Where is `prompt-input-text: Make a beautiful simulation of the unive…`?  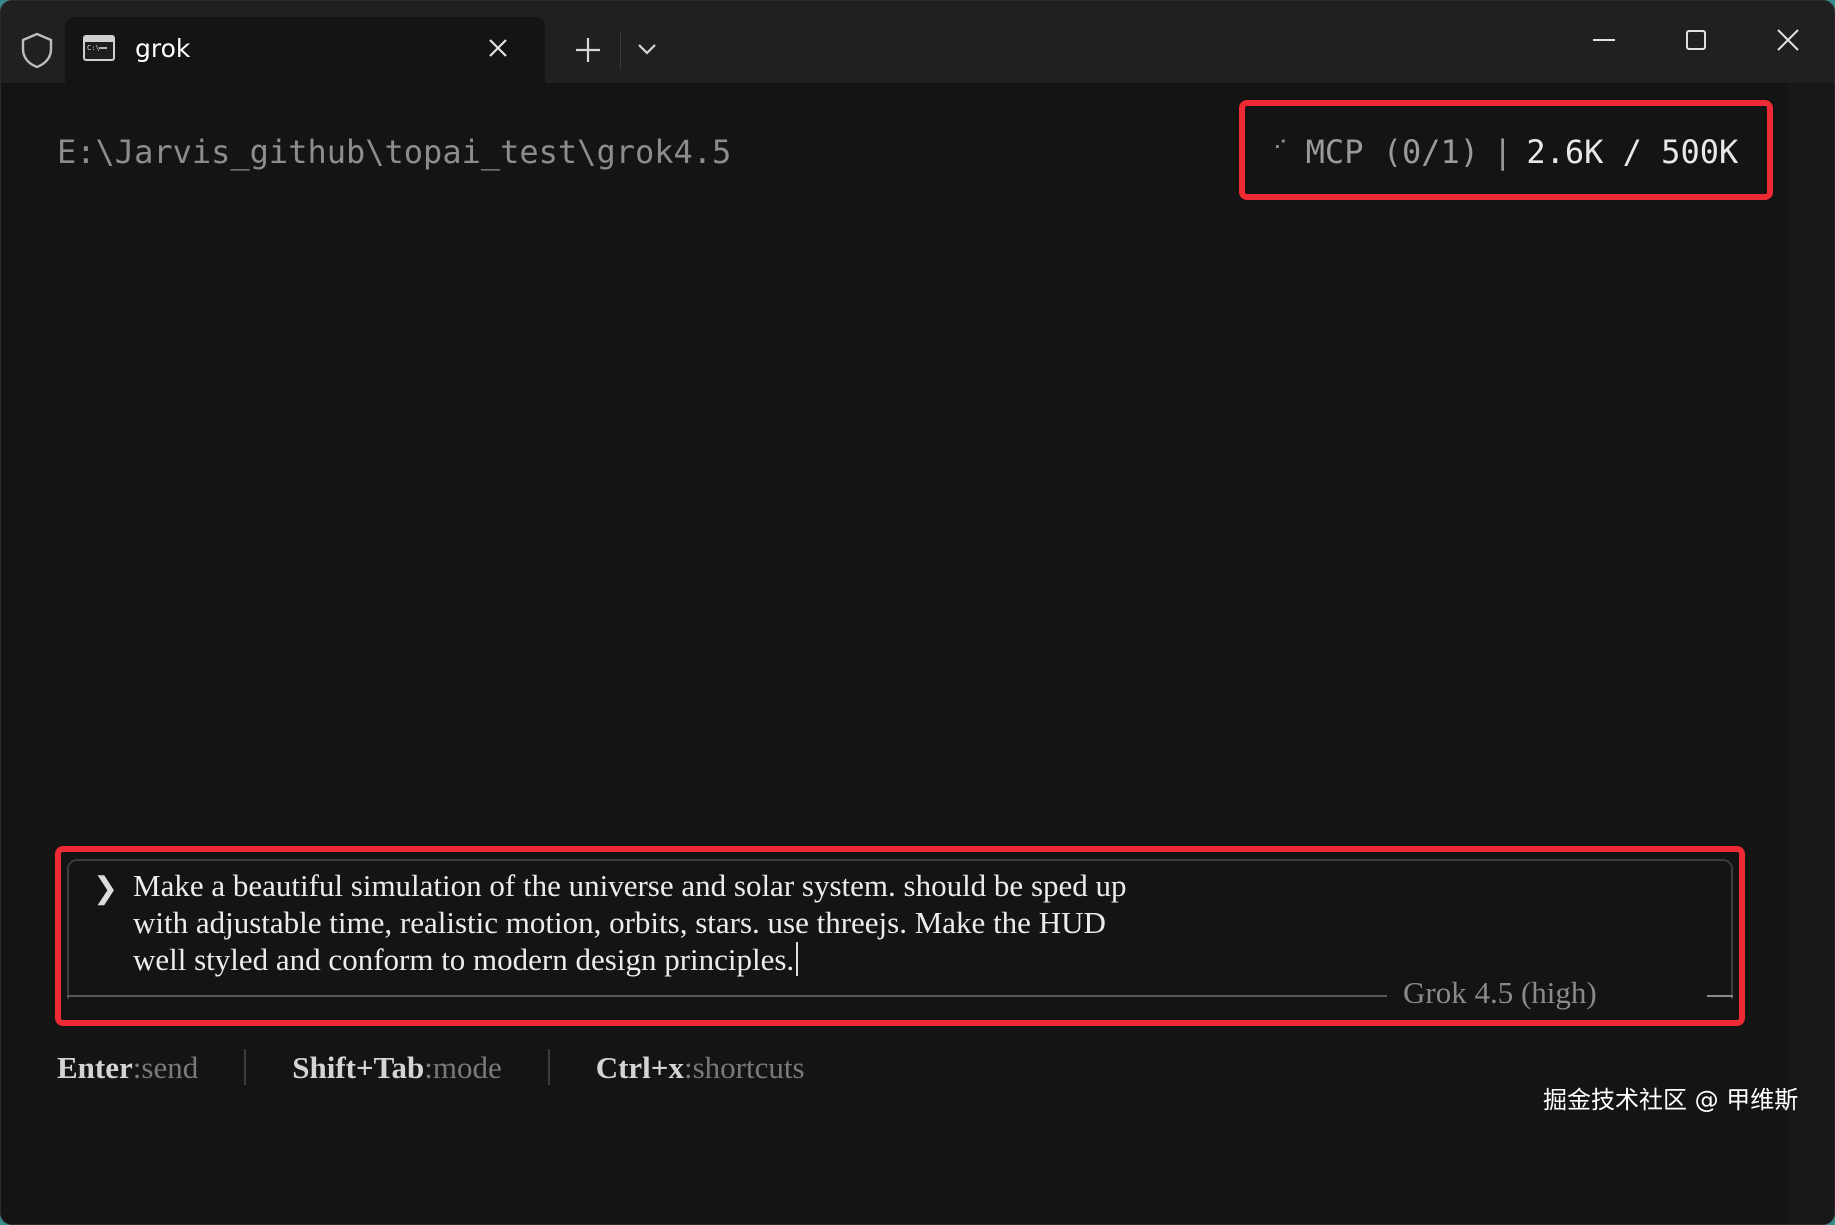
prompt-input-text: Make a beautiful simulation of the unive… is located at coordinates (630, 922).